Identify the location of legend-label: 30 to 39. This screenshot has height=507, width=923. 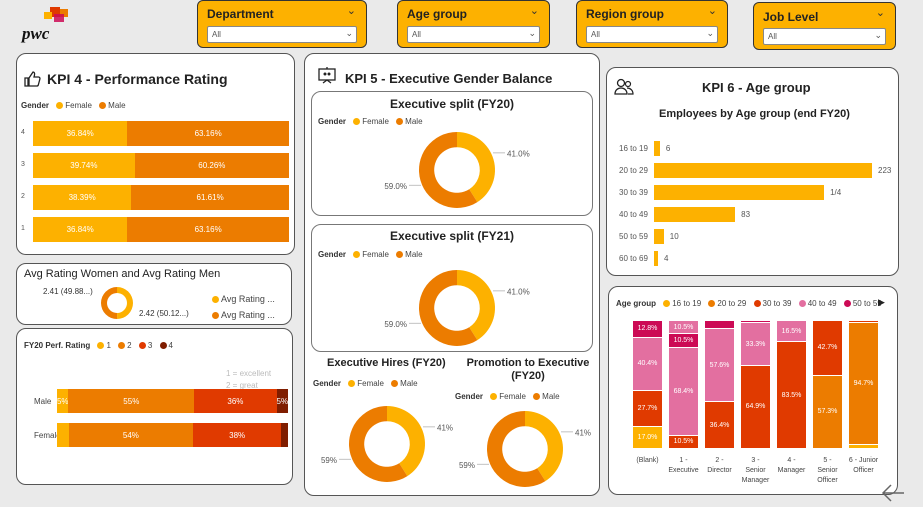
(777, 303).